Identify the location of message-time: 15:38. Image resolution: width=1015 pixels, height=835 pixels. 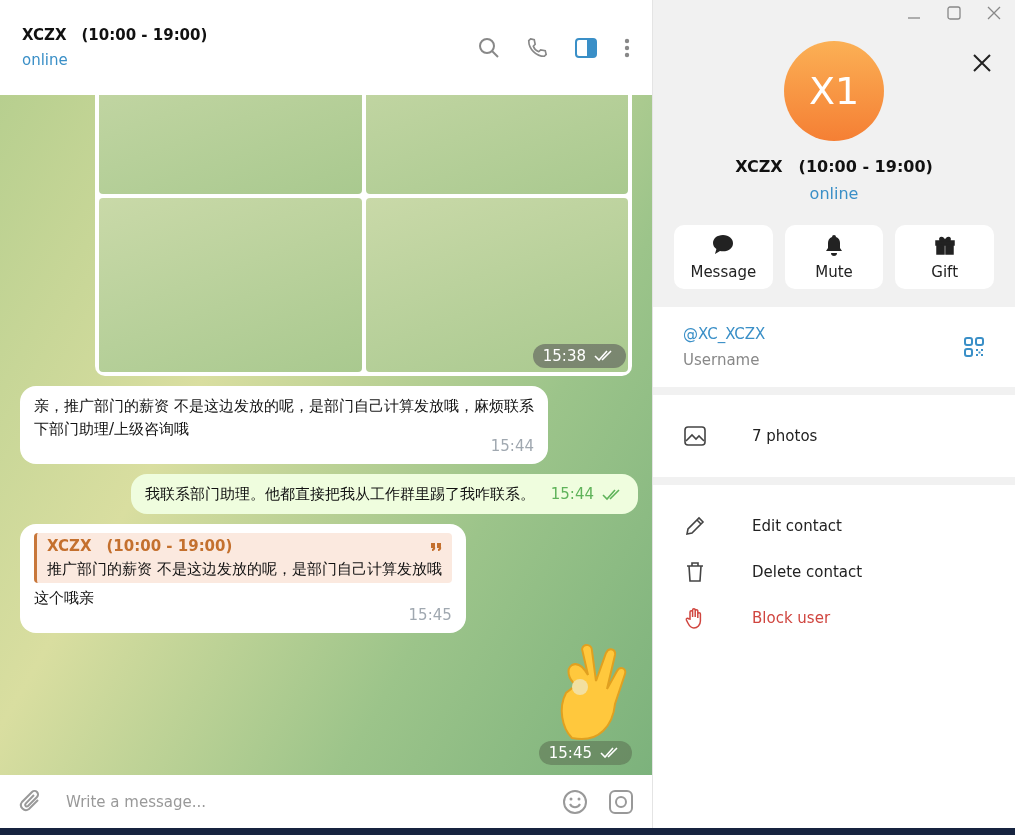
(564, 356).